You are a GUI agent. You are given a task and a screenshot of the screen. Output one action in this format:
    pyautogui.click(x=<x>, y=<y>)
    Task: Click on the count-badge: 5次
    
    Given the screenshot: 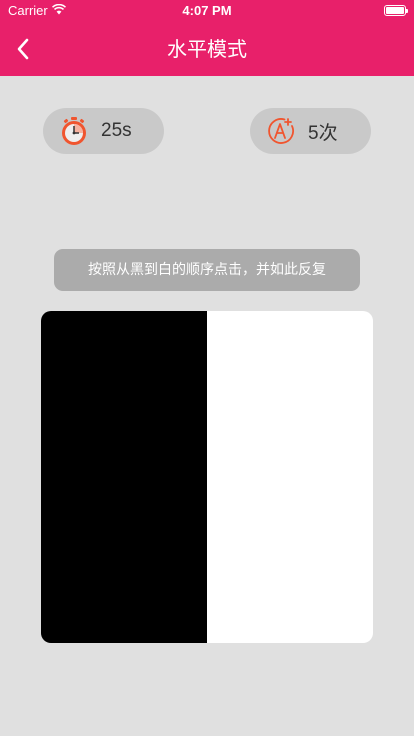 What is the action you would take?
    pyautogui.click(x=310, y=131)
    